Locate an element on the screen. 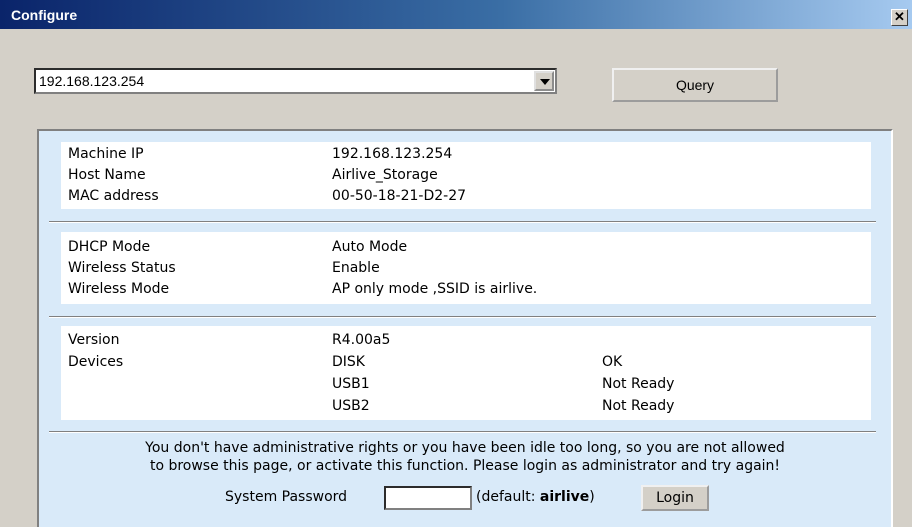 This screenshot has height=527, width=912. info-label: Wireless Status is located at coordinates (122, 268).